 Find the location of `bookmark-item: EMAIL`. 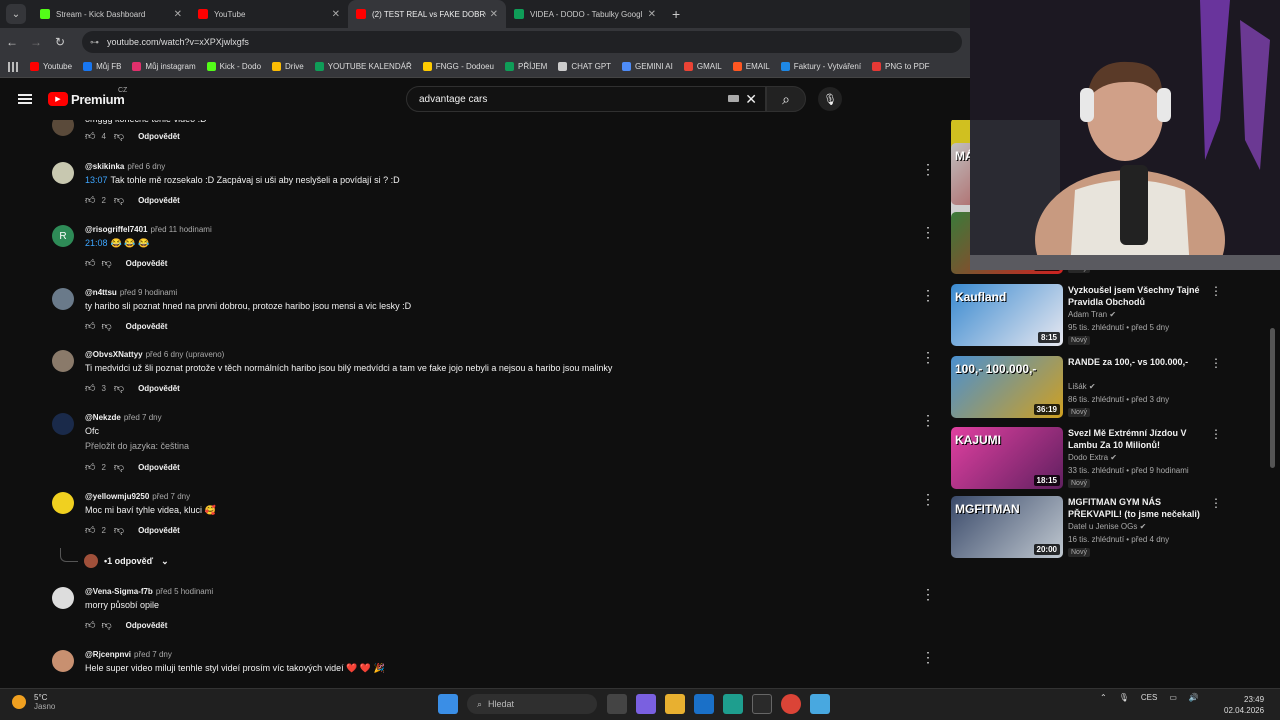

bookmark-item: EMAIL is located at coordinates (751, 66).